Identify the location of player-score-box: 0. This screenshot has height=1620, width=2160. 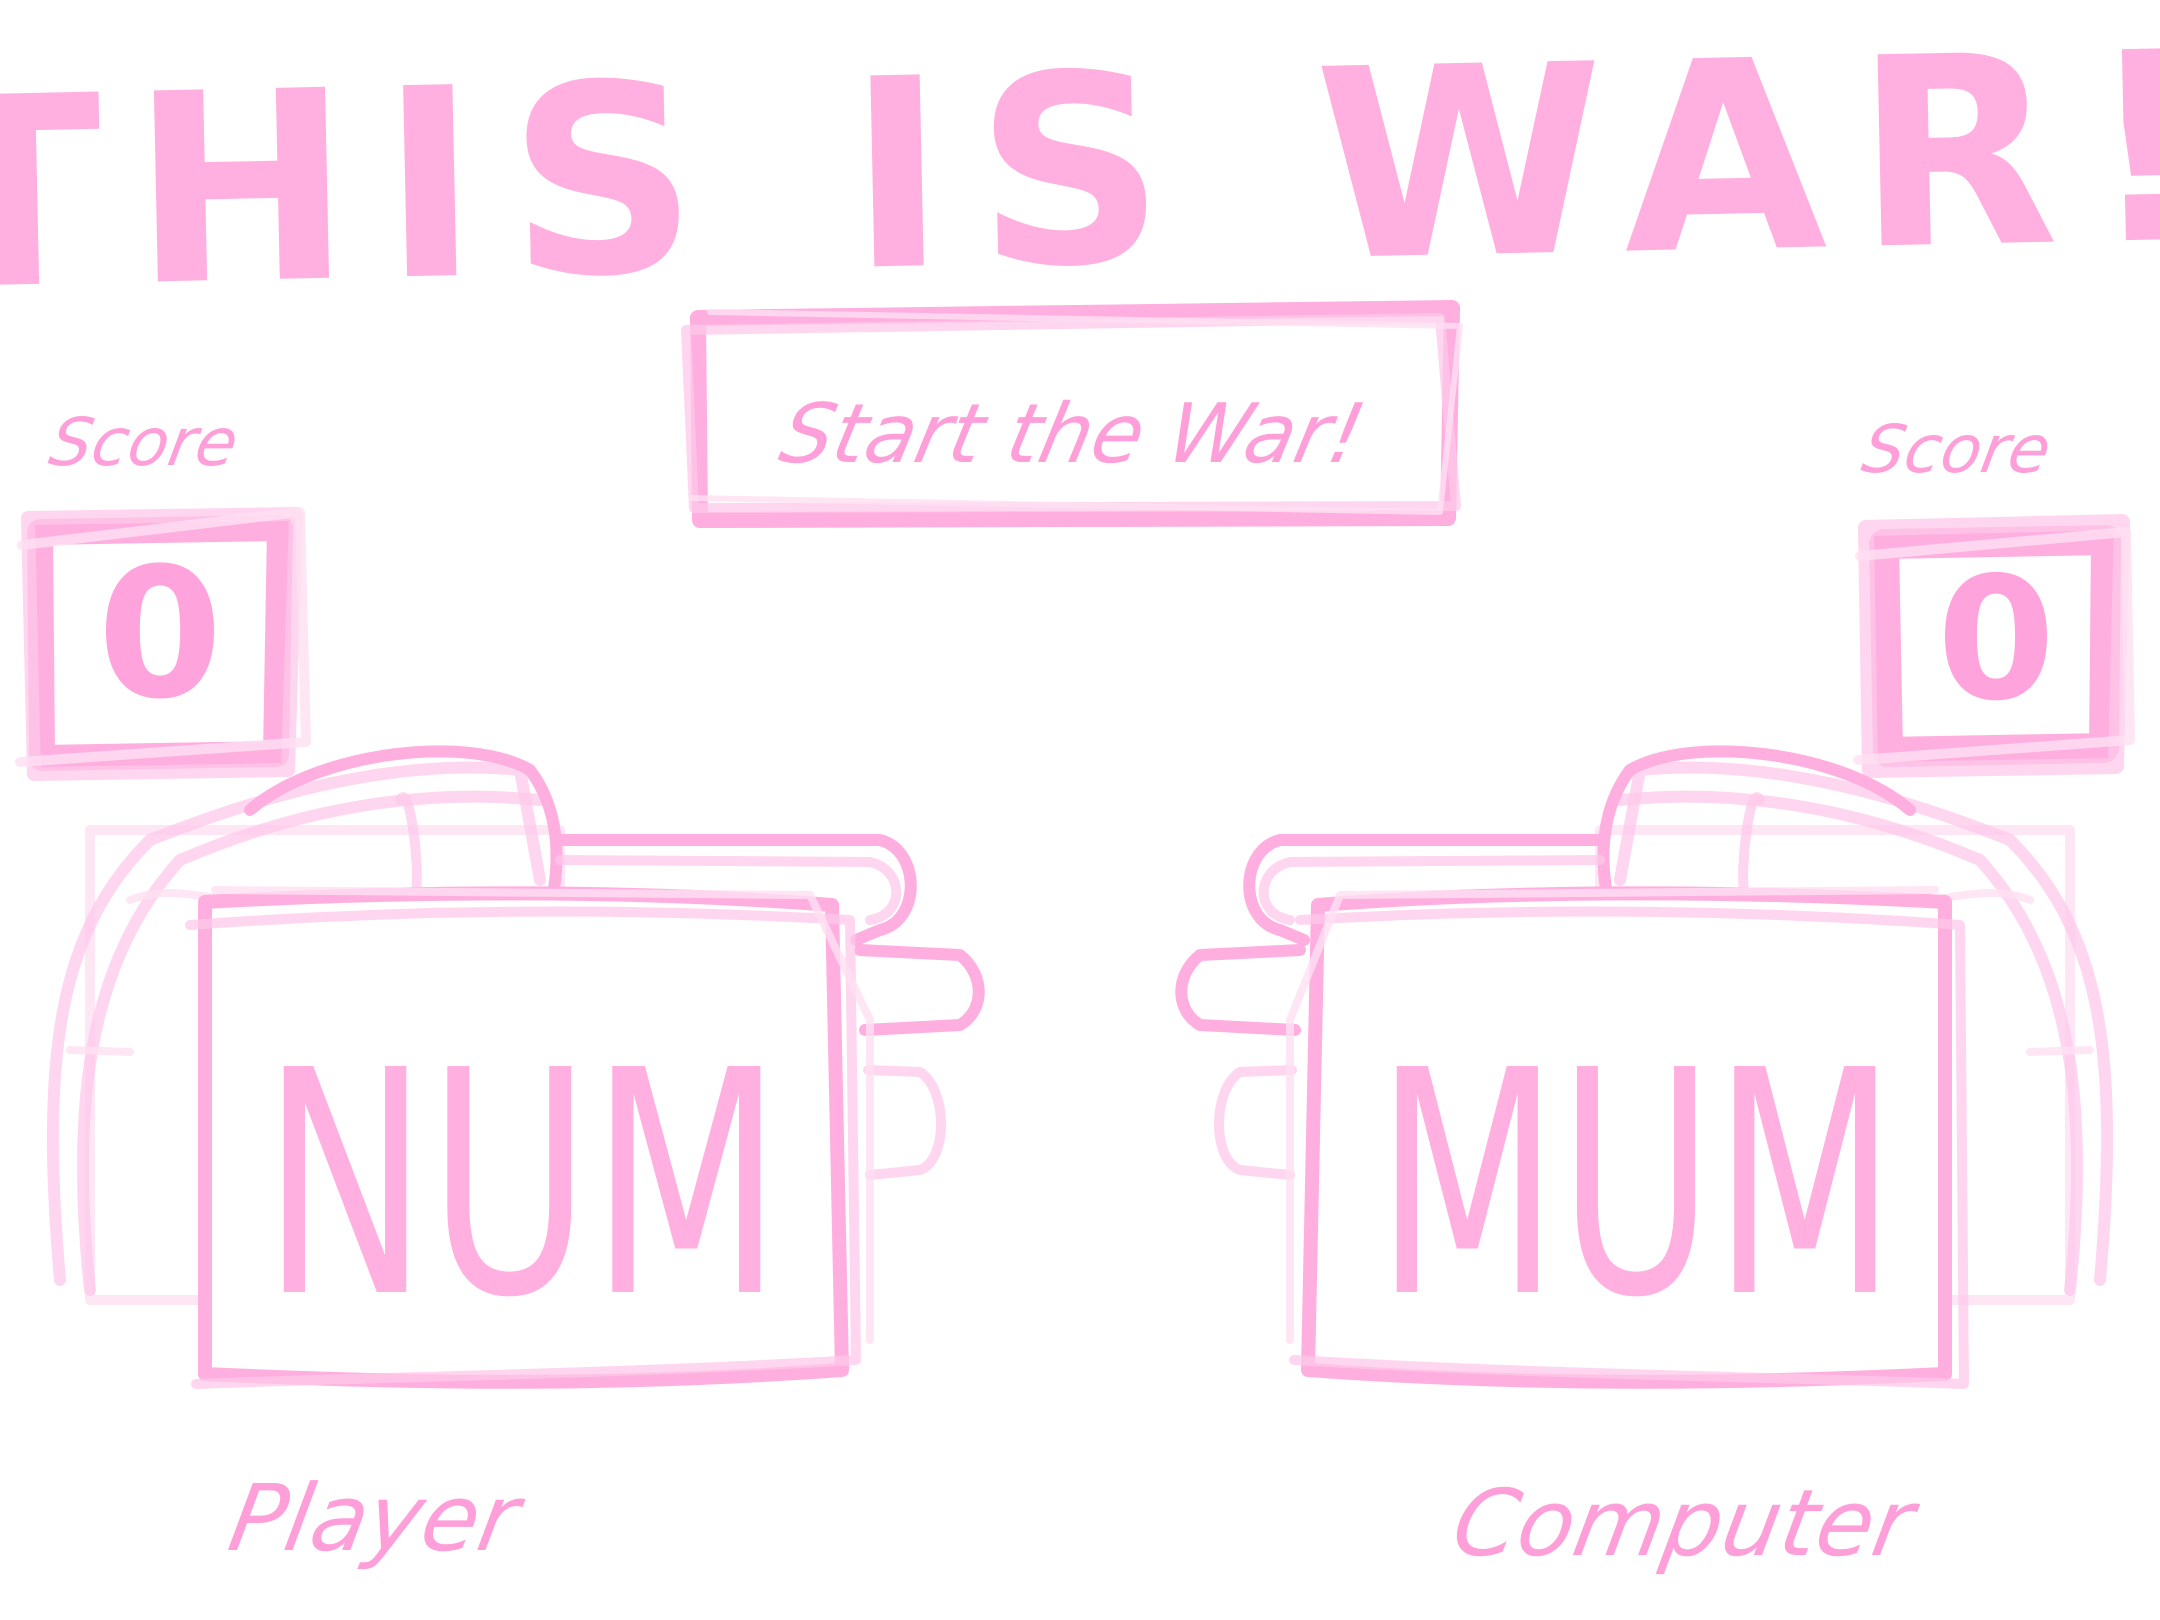
(163, 644).